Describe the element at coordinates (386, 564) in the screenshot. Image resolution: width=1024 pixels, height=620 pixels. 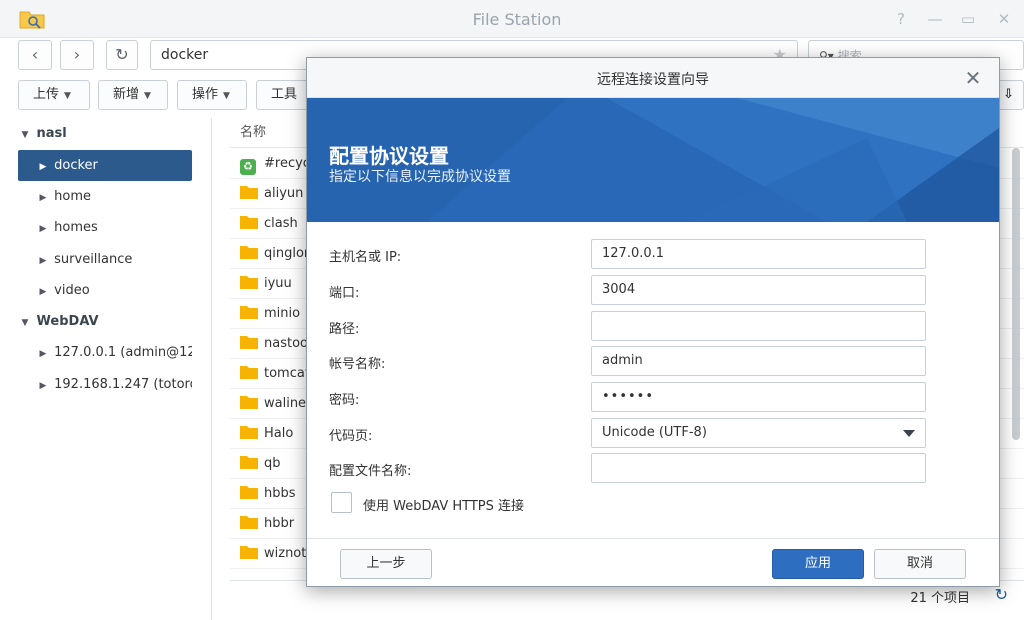
I see `prev-button: 上一步` at that location.